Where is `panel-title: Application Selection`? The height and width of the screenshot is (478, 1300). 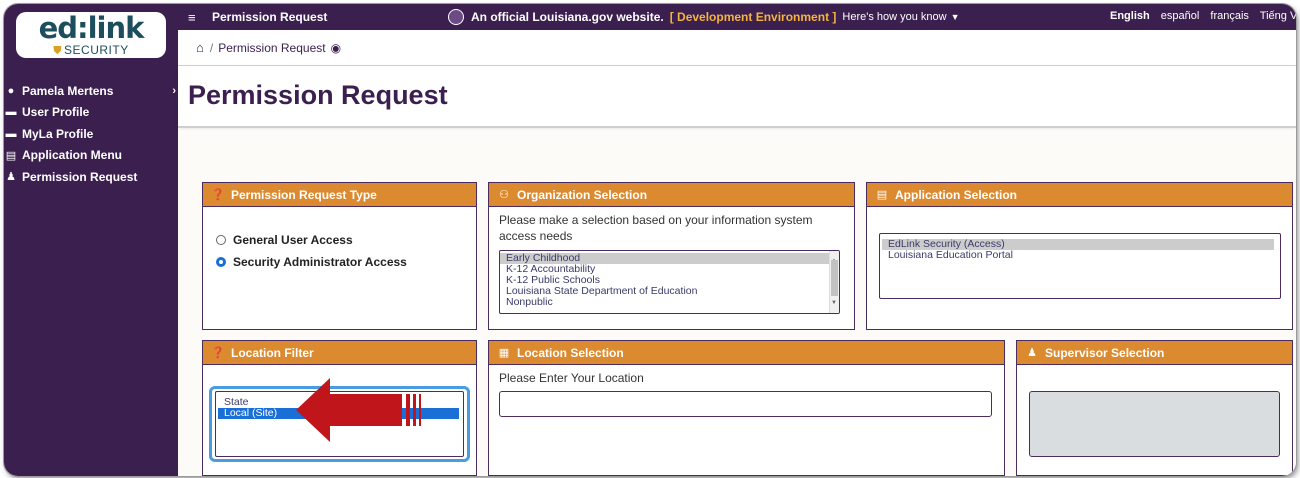
panel-title: Application Selection is located at coordinates (956, 194).